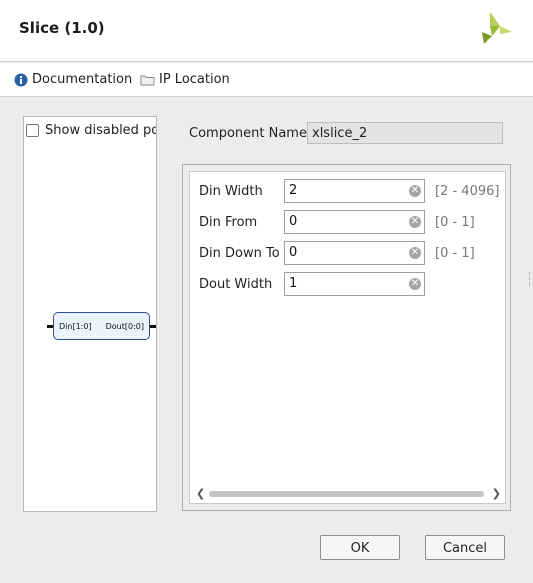  I want to click on ip-location-label: IP Location, so click(194, 79).